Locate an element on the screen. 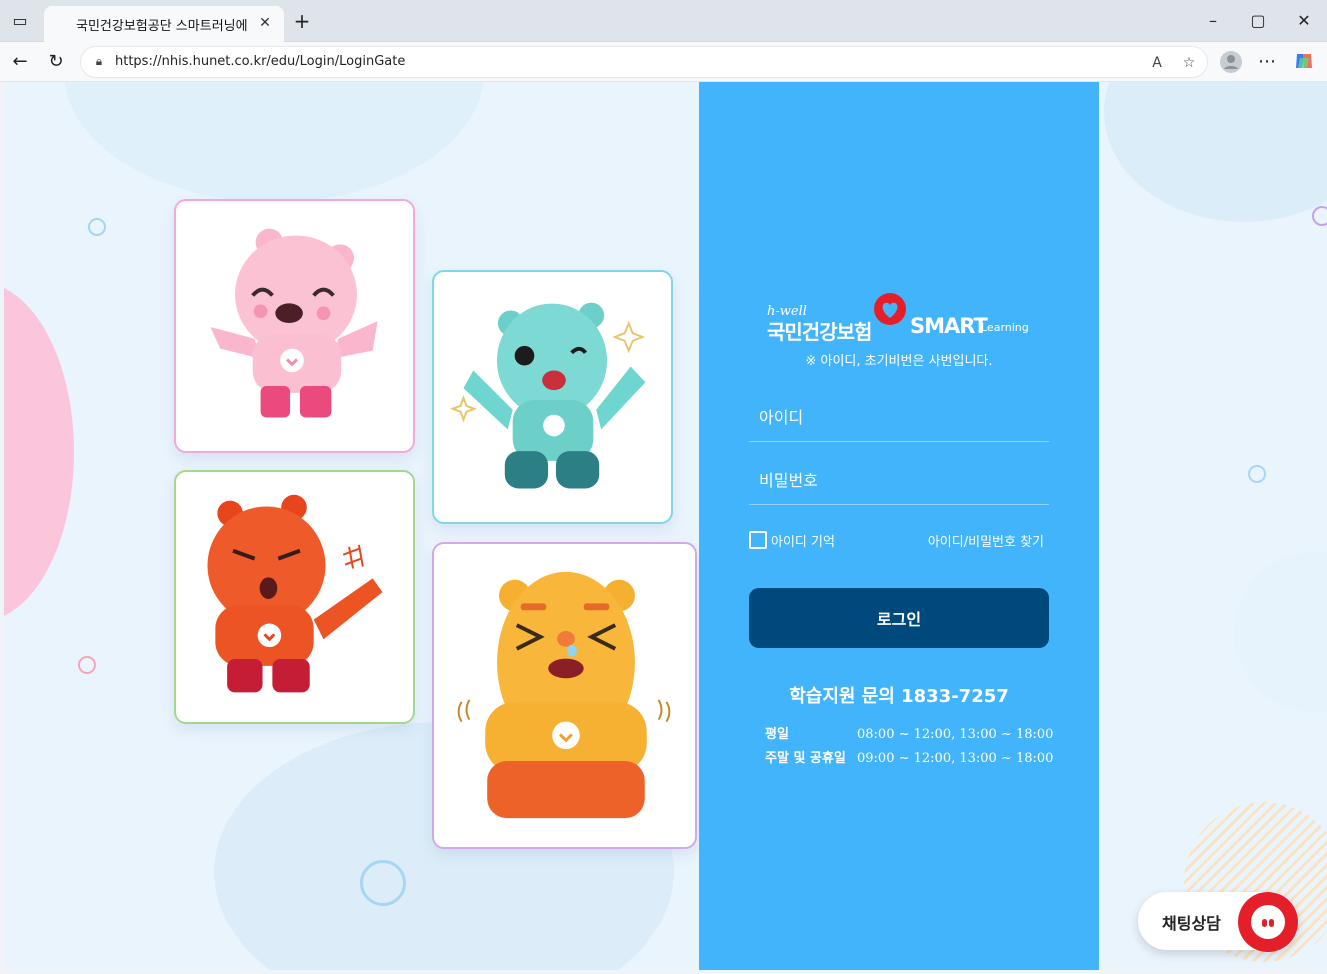  chat-bubble-icon is located at coordinates (1268, 922).